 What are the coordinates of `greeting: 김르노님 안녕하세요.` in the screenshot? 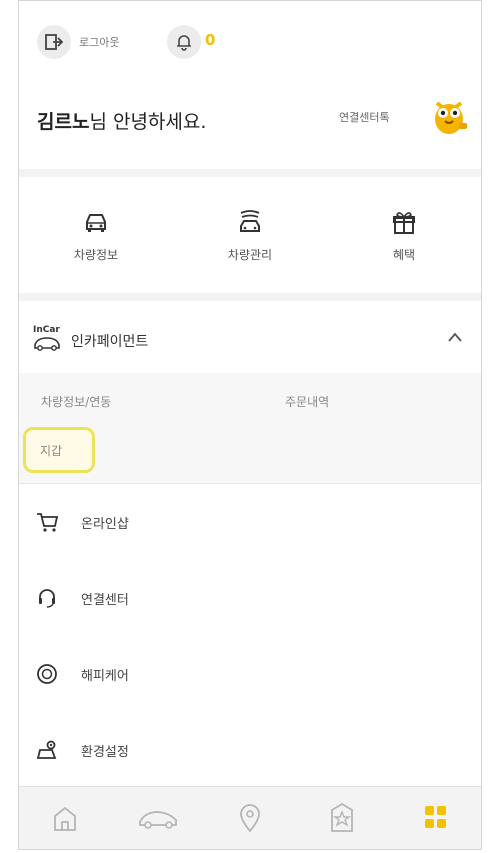 It's located at (121, 120).